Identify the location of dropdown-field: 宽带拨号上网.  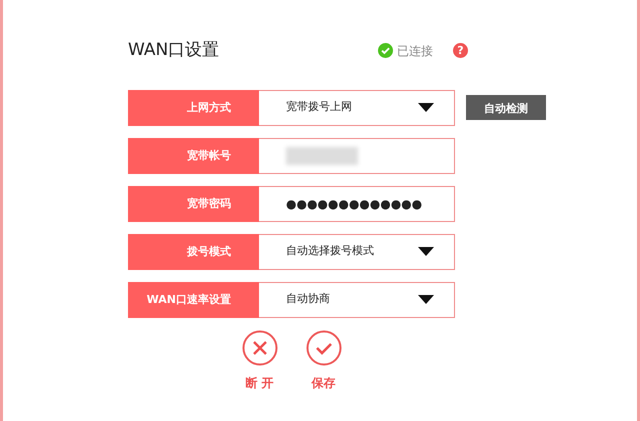
(357, 108).